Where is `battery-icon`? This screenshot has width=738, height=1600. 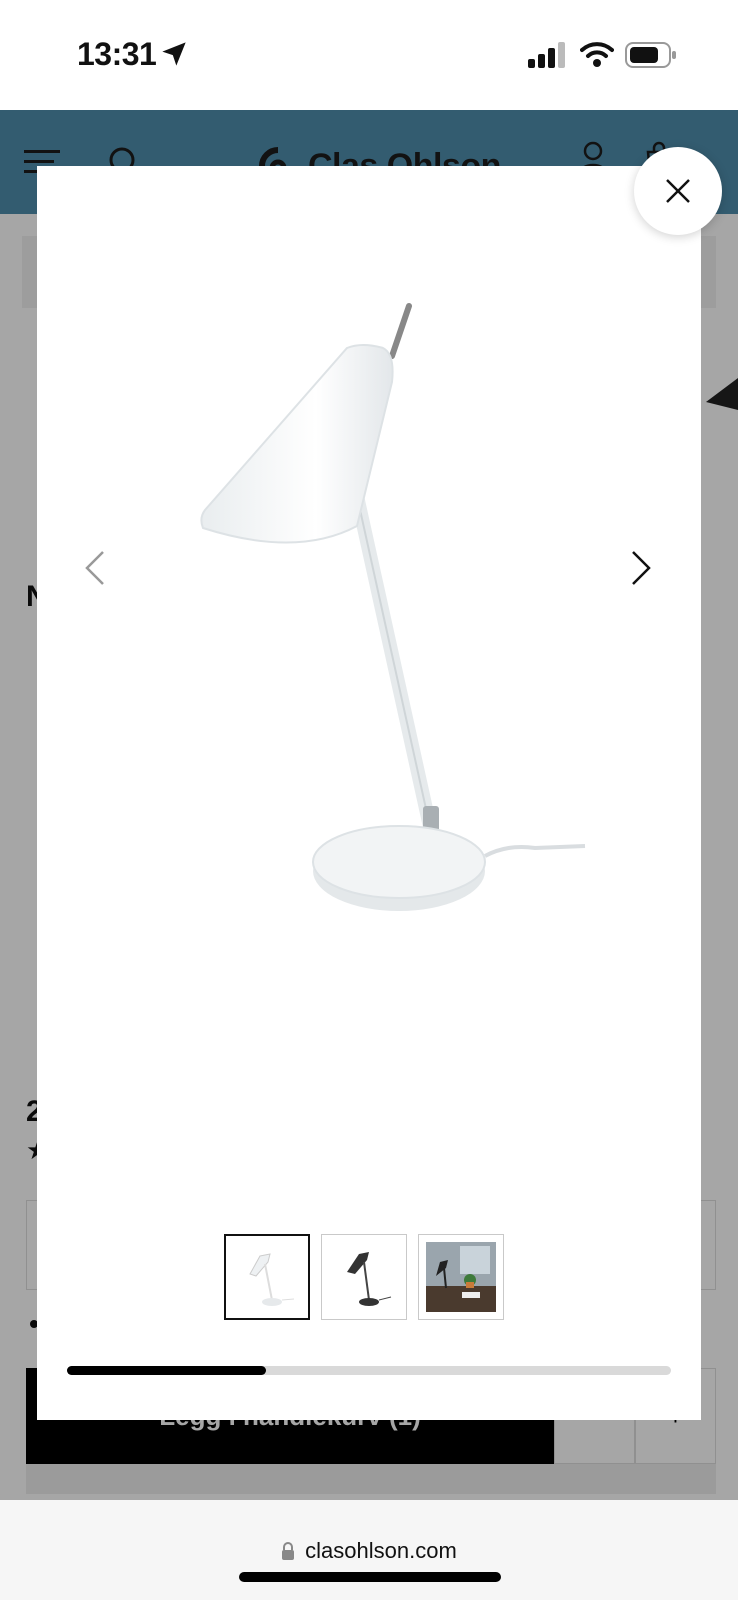
battery-icon is located at coordinates (650, 55).